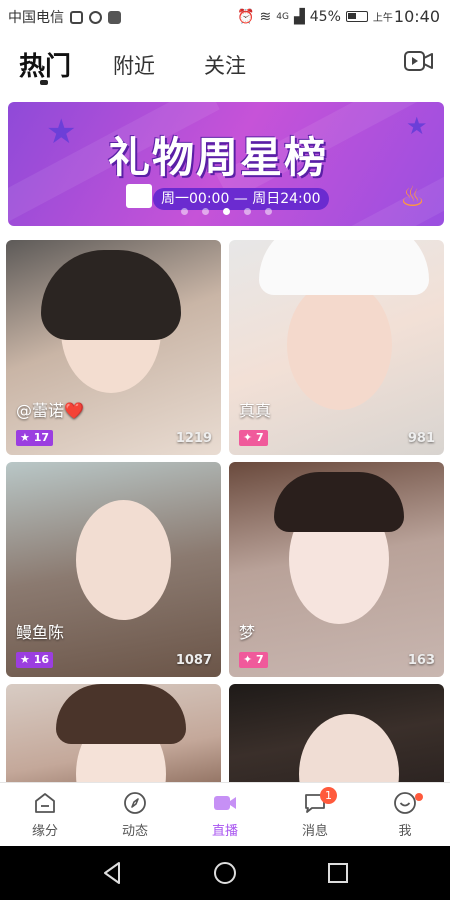  I want to click on compass-icon, so click(135, 803).